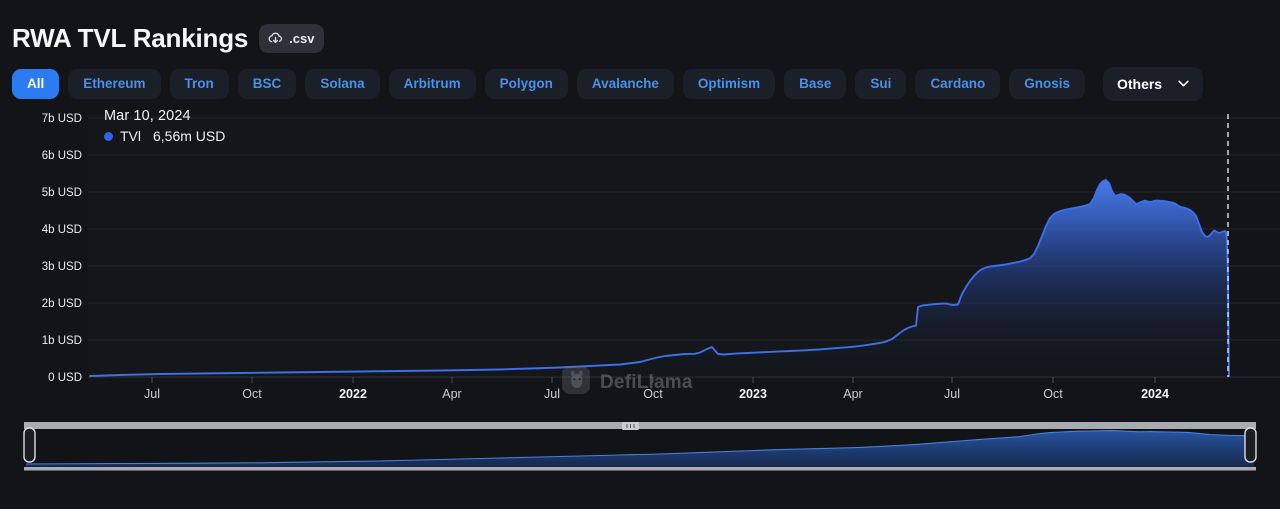  I want to click on brush-top-bar, so click(640, 425).